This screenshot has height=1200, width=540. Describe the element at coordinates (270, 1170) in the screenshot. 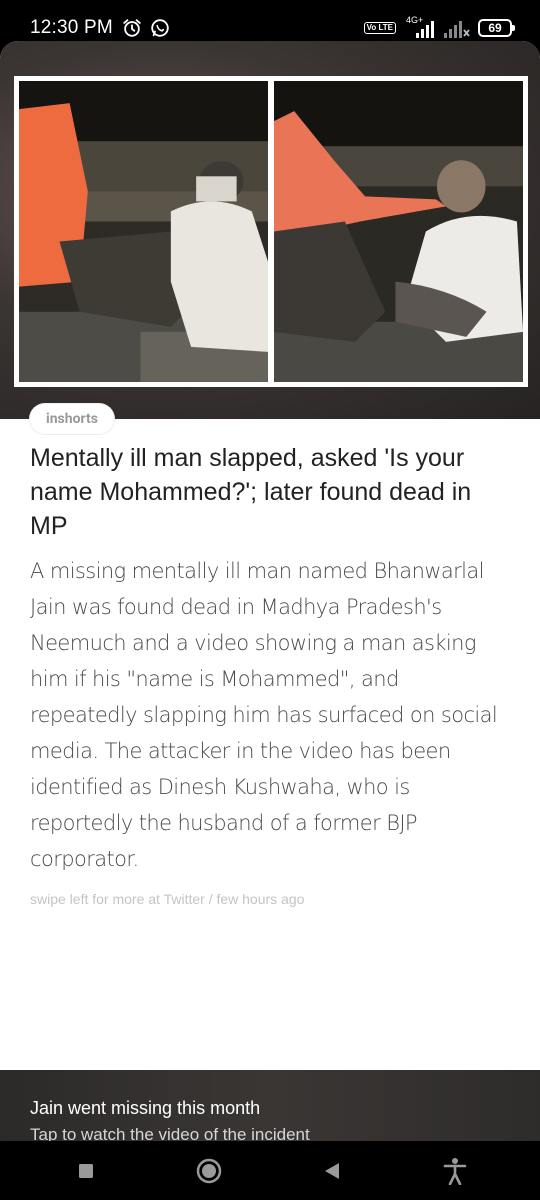

I see `system-nav-bar` at that location.